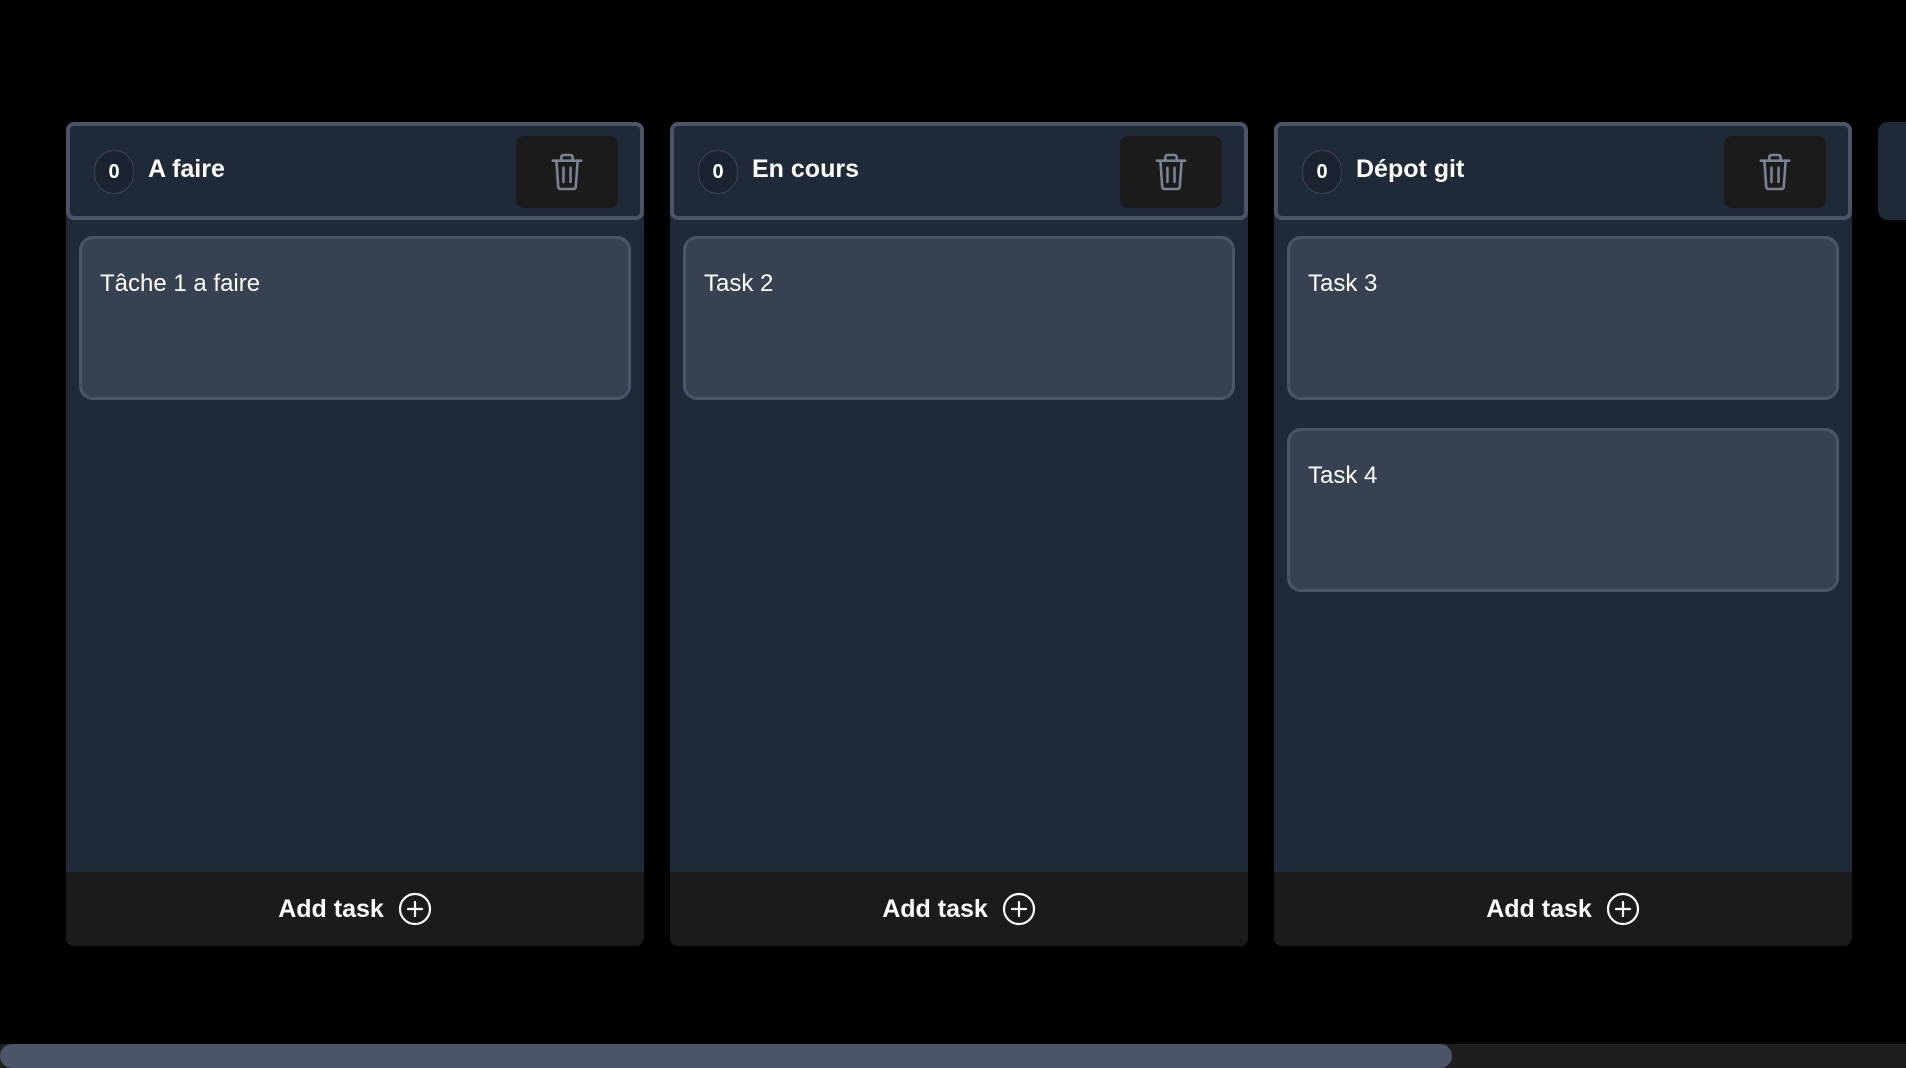 The height and width of the screenshot is (1068, 1906). I want to click on task-card: Task 3, so click(1563, 318).